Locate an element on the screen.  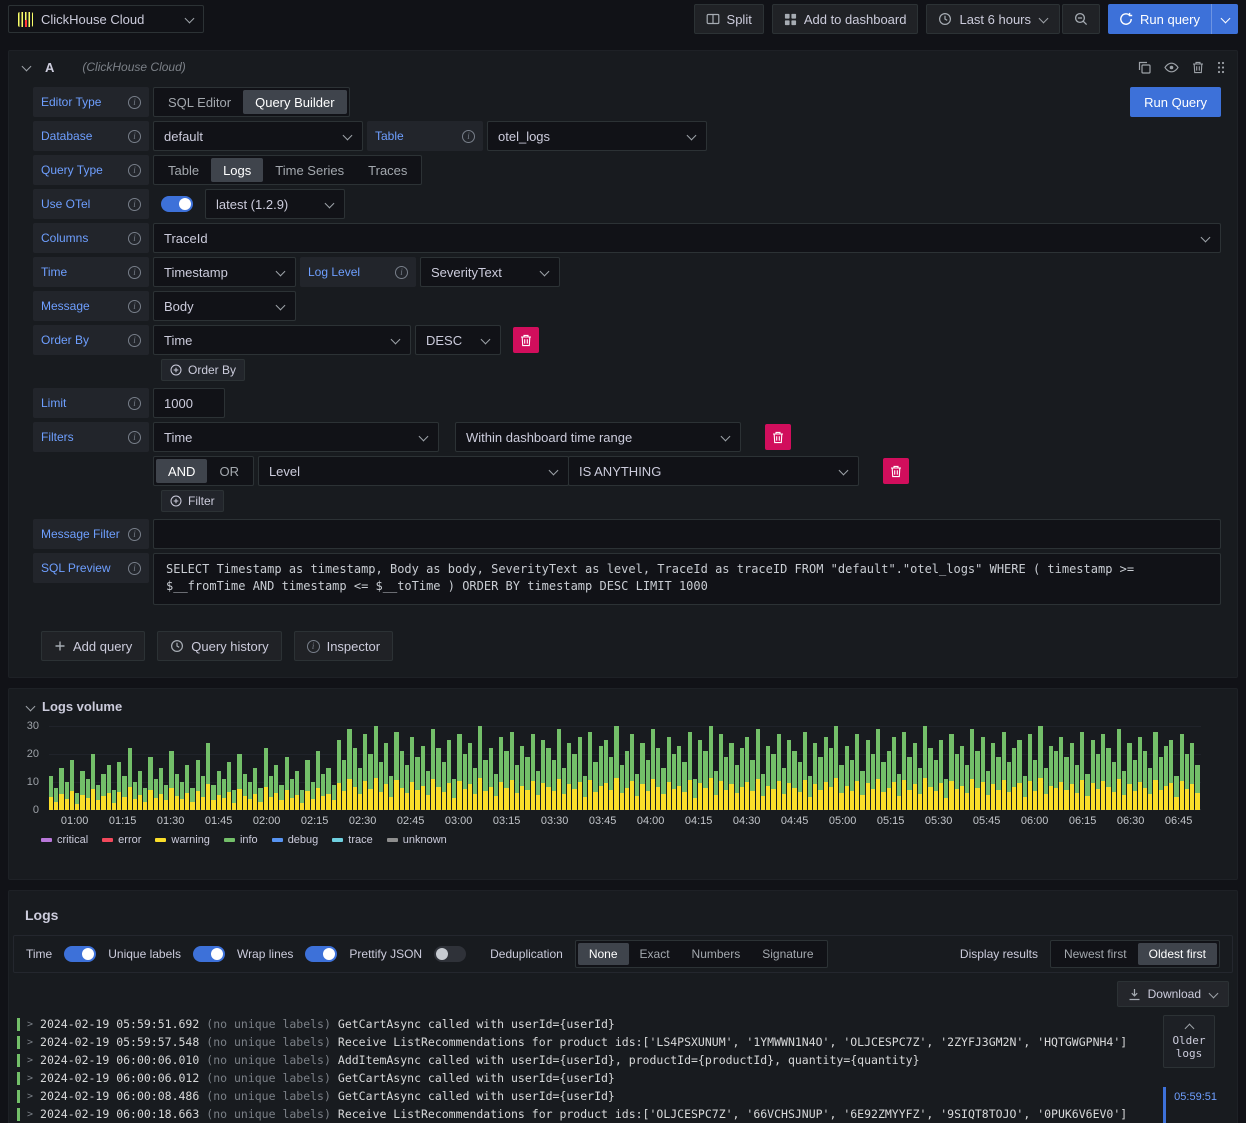
order-by-field-select: Time is located at coordinates (282, 340).